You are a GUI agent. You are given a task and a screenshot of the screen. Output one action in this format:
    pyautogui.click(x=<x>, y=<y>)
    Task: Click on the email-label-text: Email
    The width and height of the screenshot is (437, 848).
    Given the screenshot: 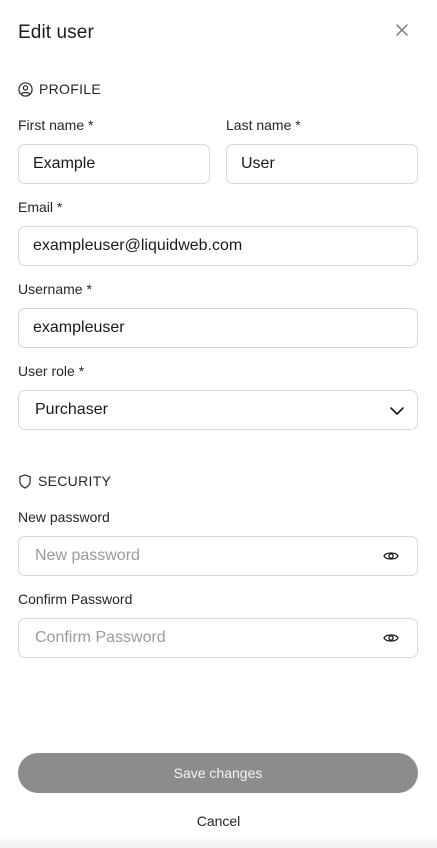 What is the action you would take?
    pyautogui.click(x=36, y=207)
    